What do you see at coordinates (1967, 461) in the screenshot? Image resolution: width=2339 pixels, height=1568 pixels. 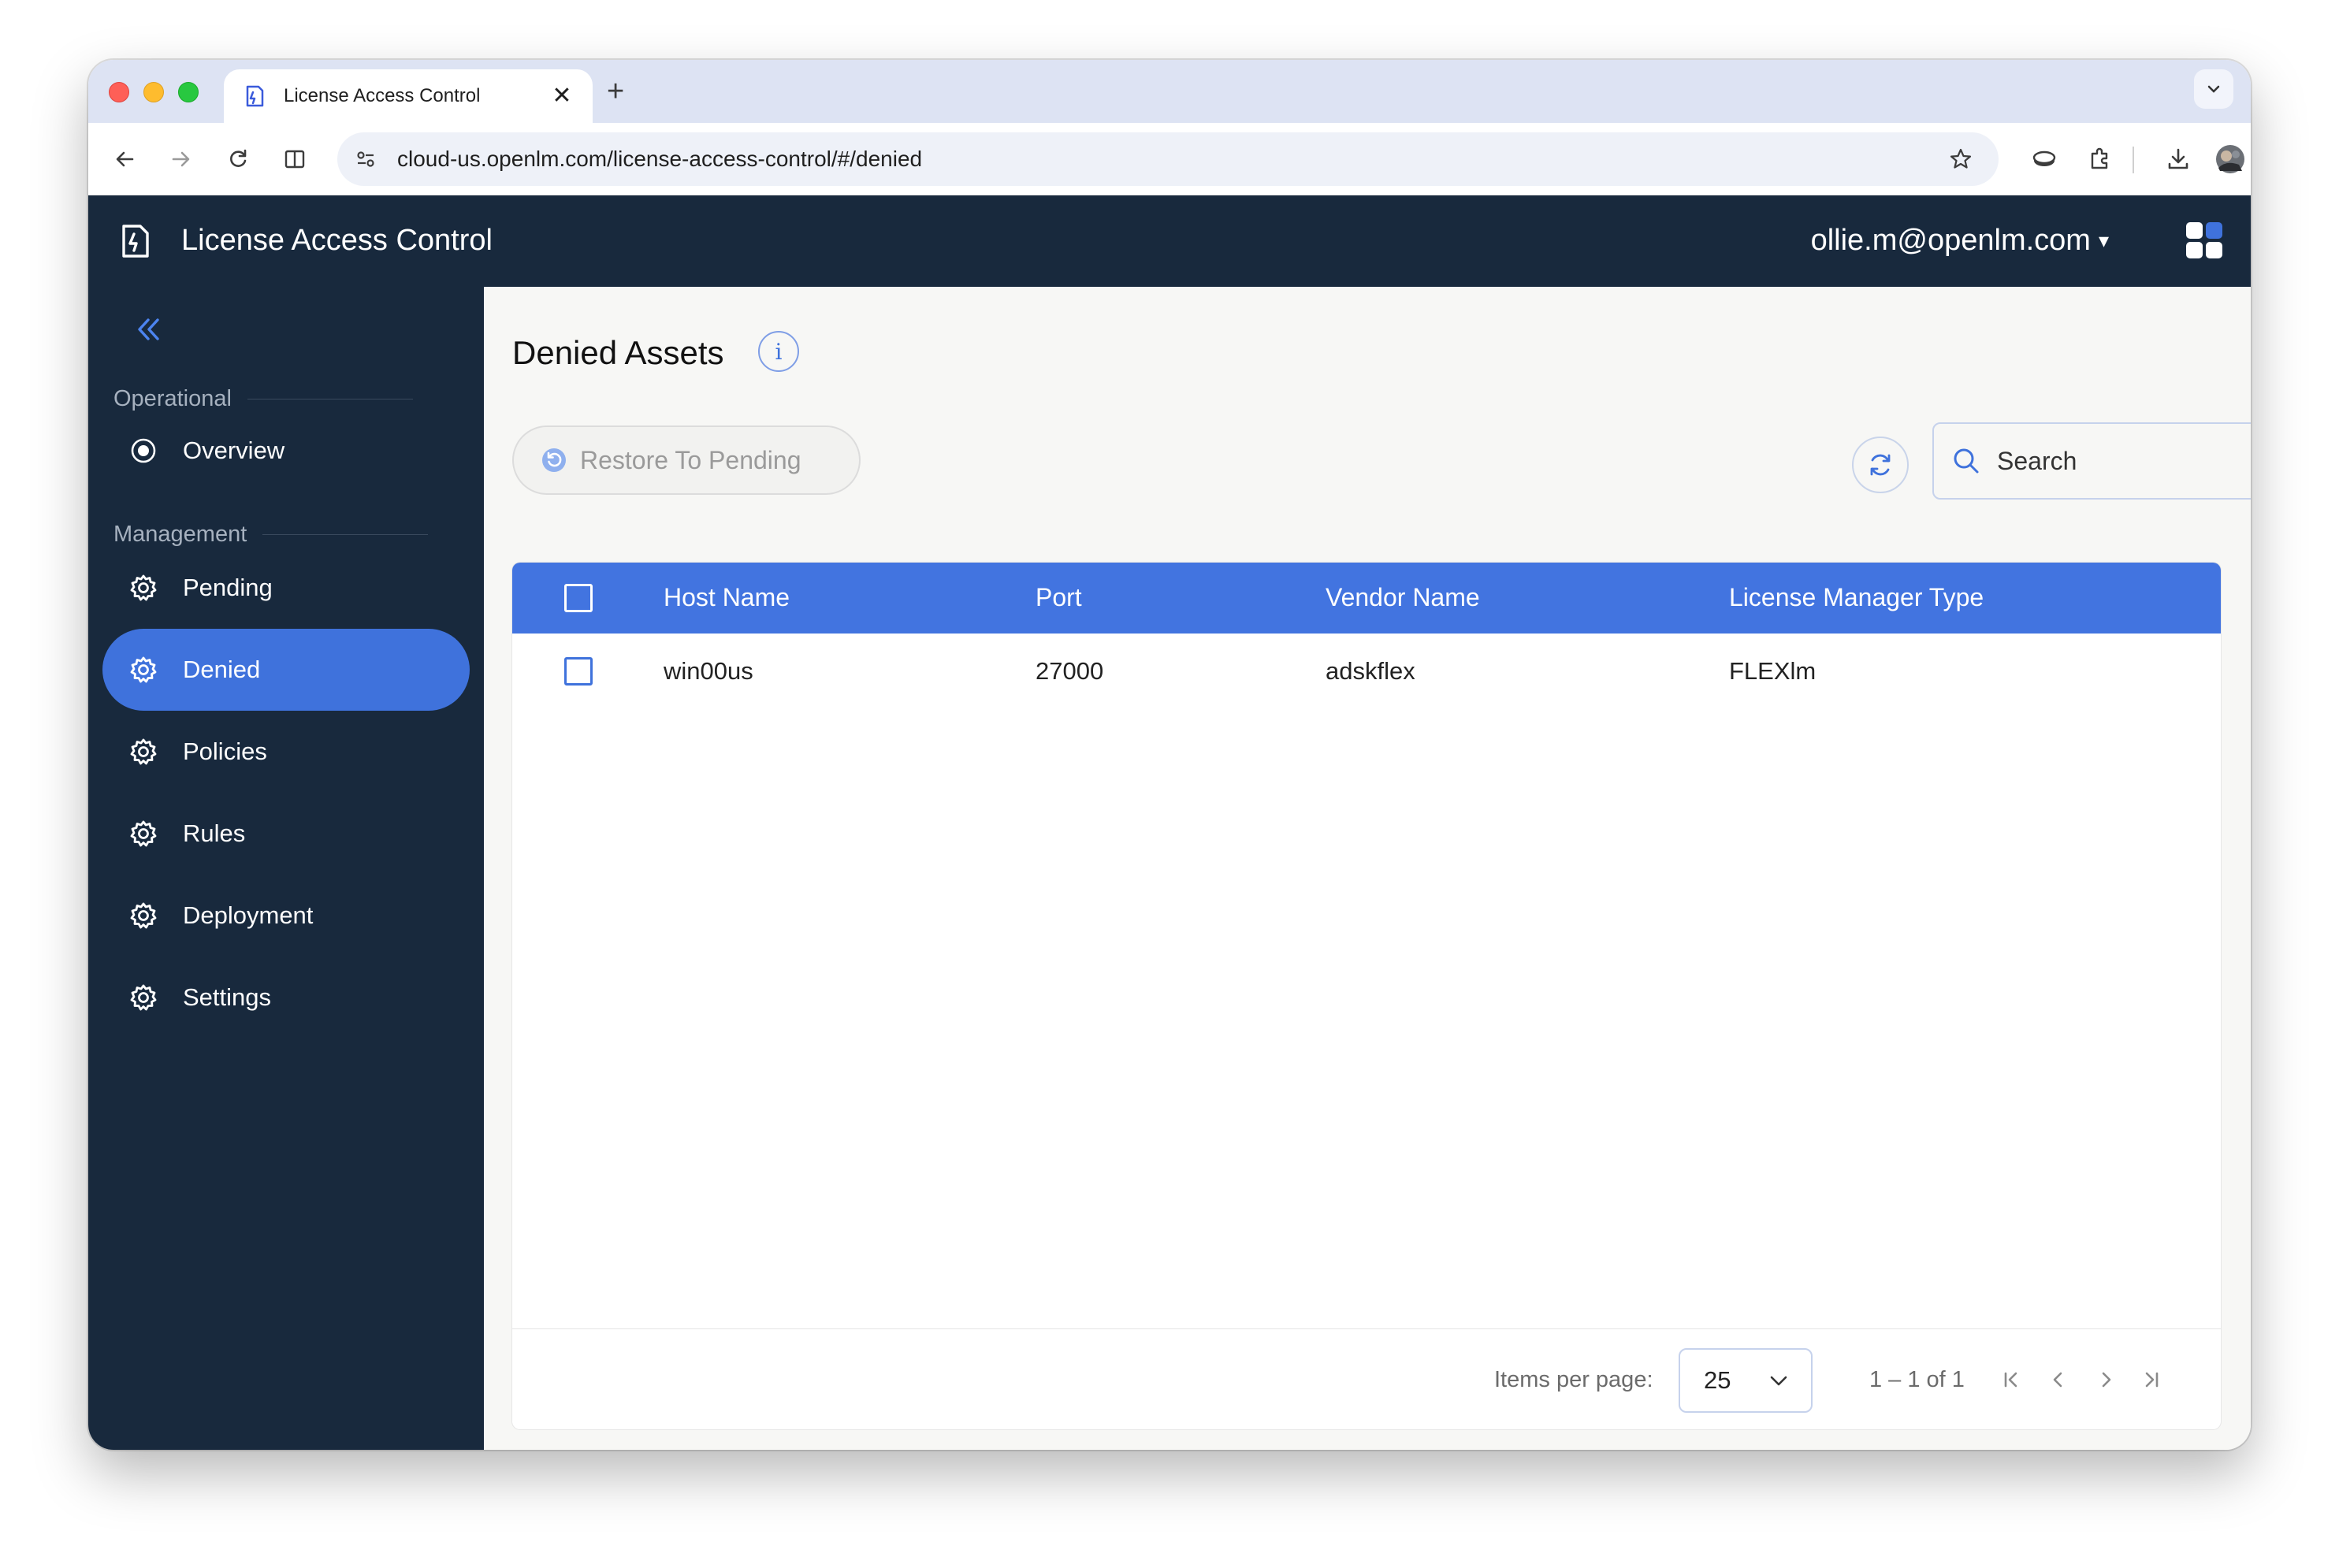 I see `search-icon` at bounding box center [1967, 461].